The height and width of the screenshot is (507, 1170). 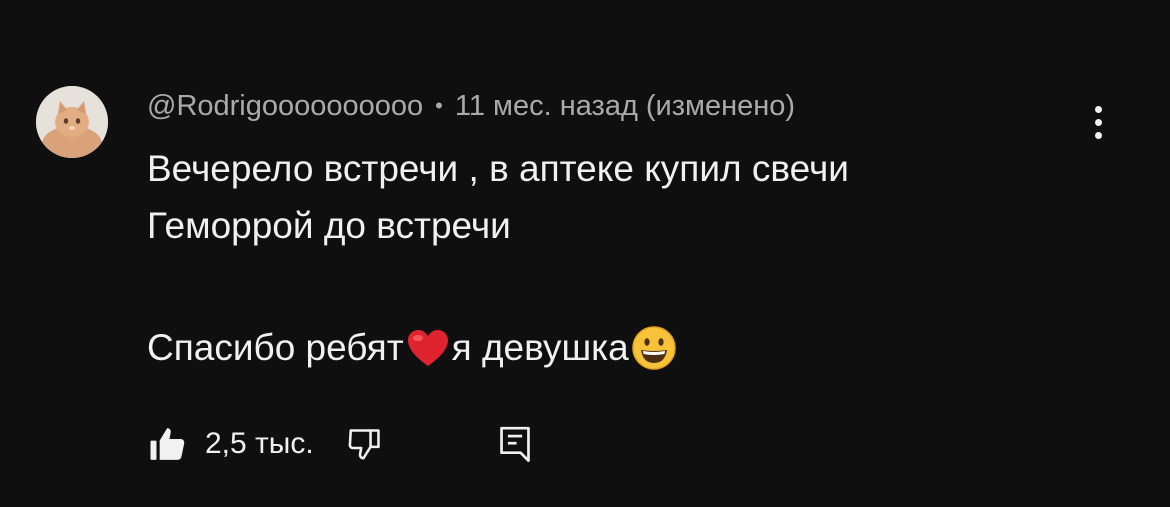 I want to click on dislike-button, so click(x=365, y=444).